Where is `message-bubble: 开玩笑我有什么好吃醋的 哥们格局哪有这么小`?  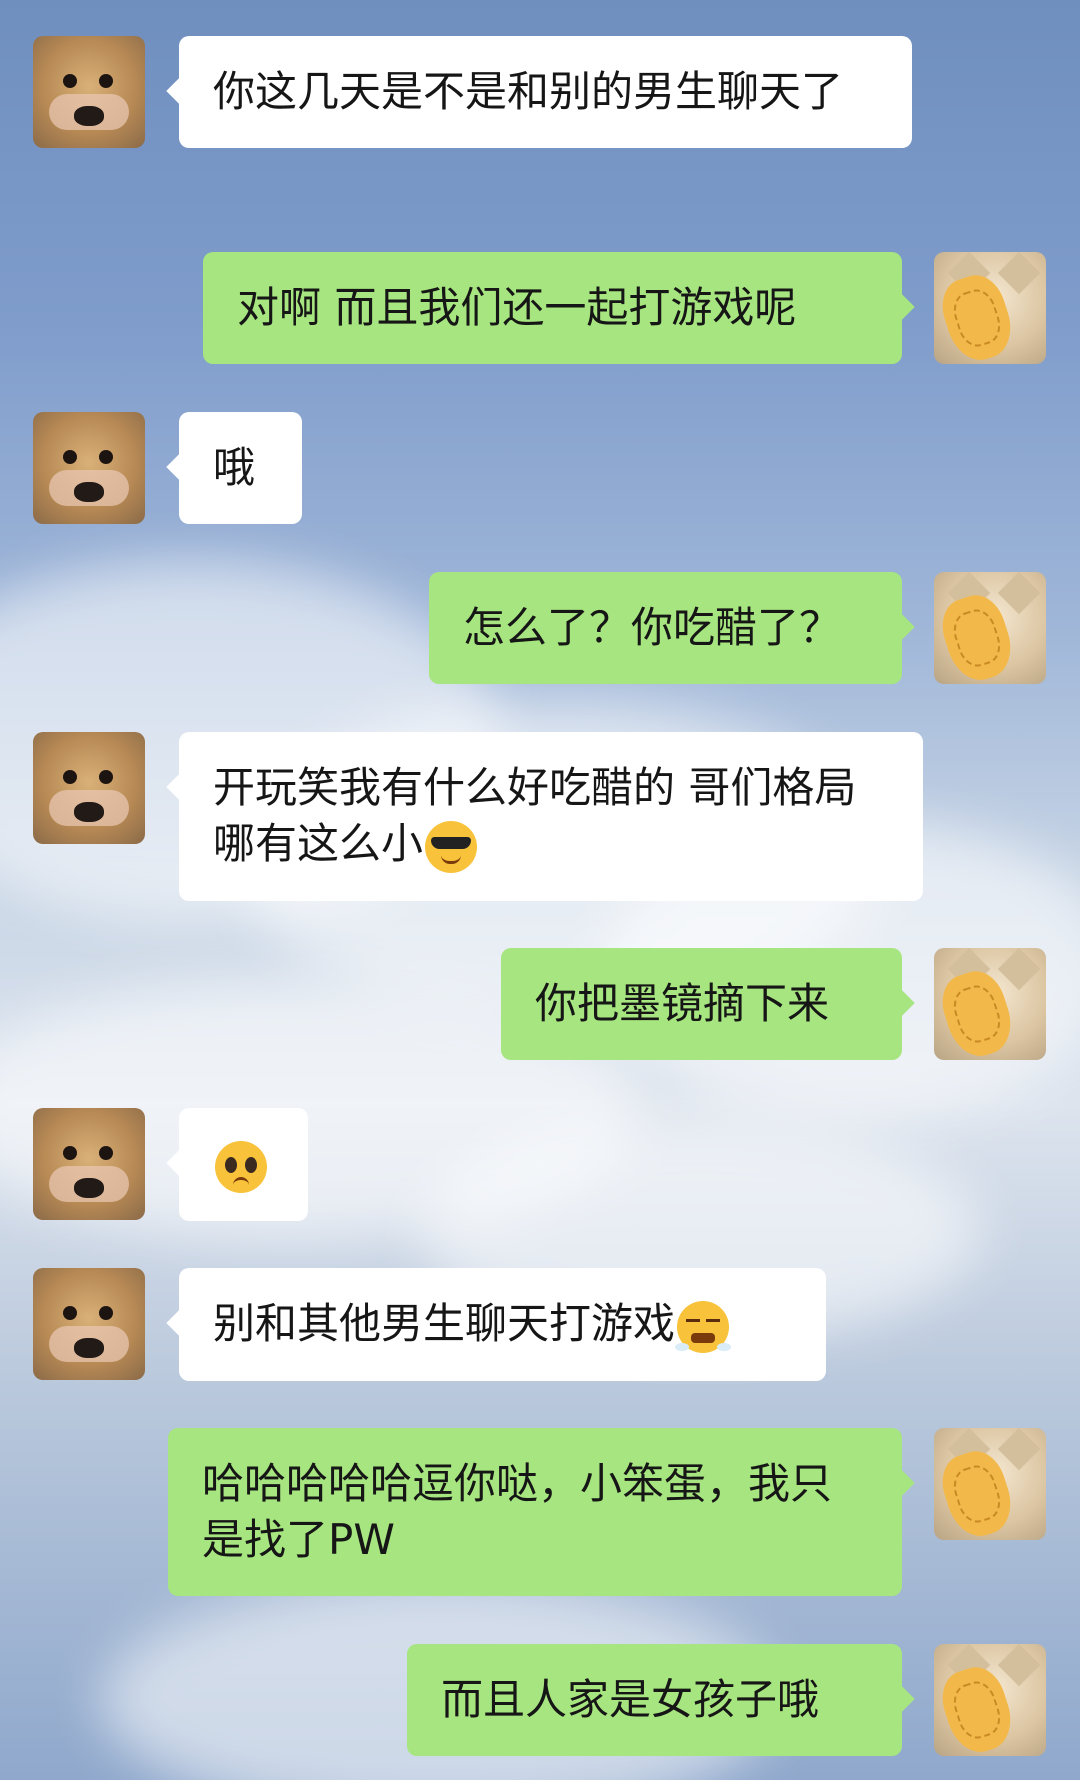 message-bubble: 开玩笑我有什么好吃醋的 哥们格局哪有这么小 is located at coordinates (544, 816).